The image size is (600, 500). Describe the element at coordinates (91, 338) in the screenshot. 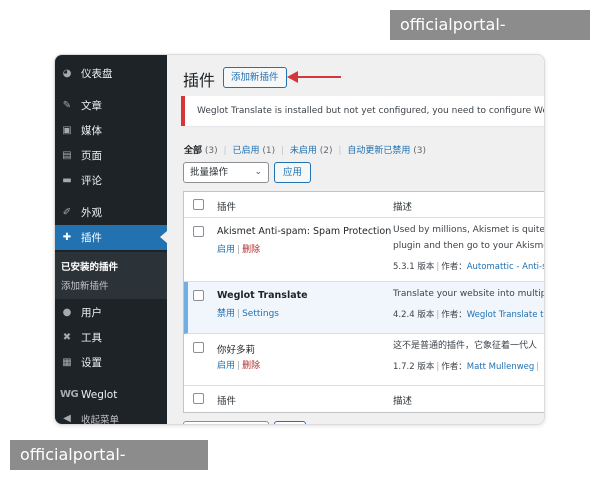

I see `sidebar-item-label: 工具` at that location.